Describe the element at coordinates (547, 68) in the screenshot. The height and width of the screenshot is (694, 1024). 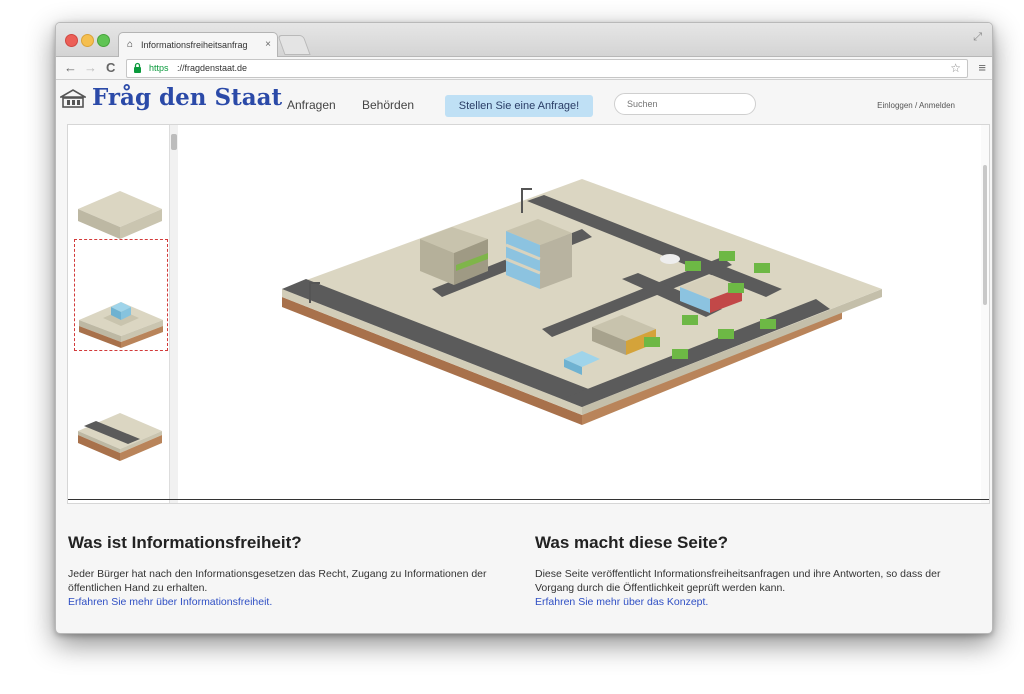
I see `address-bar: https ://fragdenstaat.de ☆` at that location.